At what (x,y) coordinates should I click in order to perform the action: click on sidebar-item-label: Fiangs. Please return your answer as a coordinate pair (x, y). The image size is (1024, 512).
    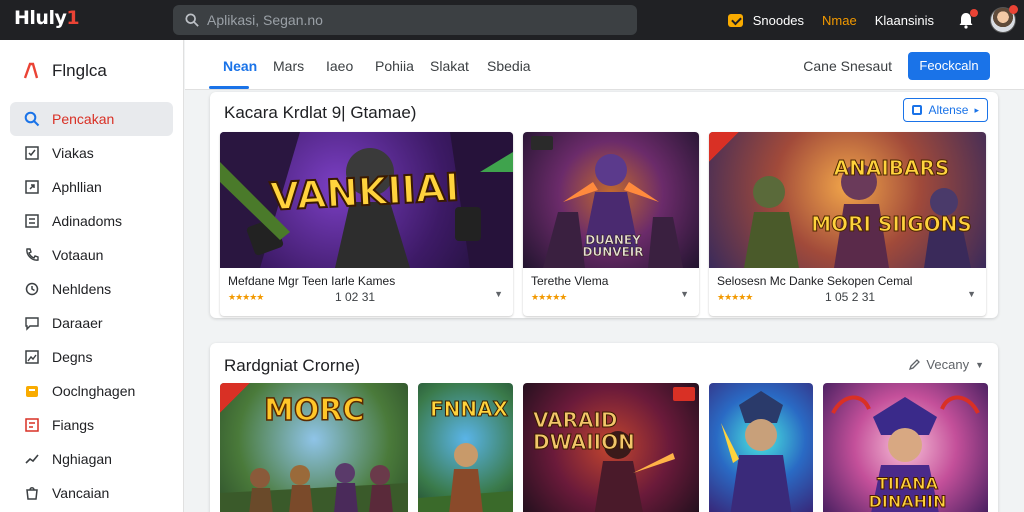
    Looking at the image, I should click on (73, 425).